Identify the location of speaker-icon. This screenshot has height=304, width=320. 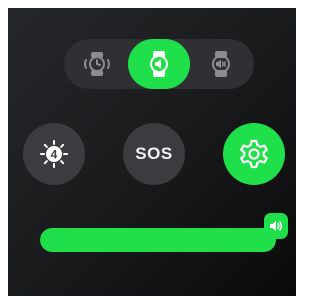
(276, 226).